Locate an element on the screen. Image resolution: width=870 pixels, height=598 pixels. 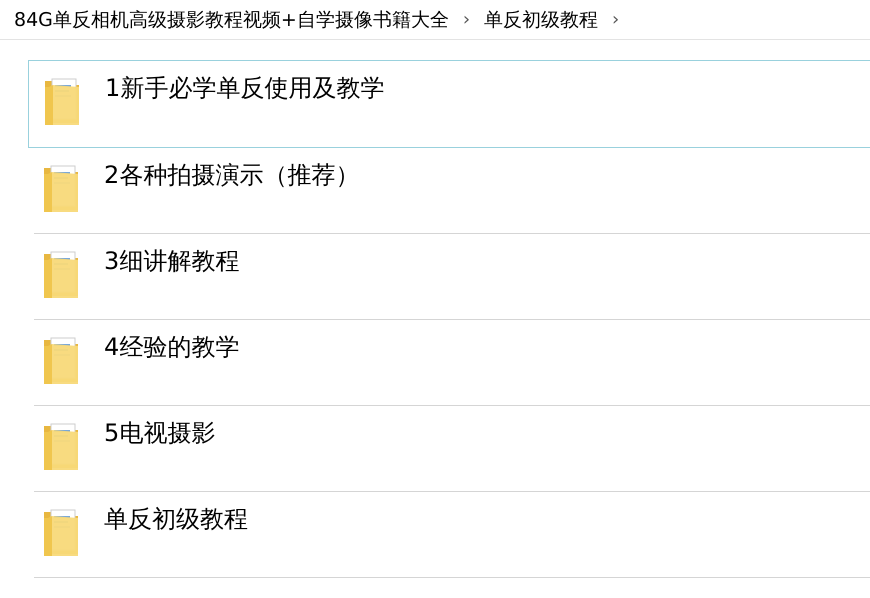
folder-item: 2各种拍摄演示（推荐） is located at coordinates (452, 191).